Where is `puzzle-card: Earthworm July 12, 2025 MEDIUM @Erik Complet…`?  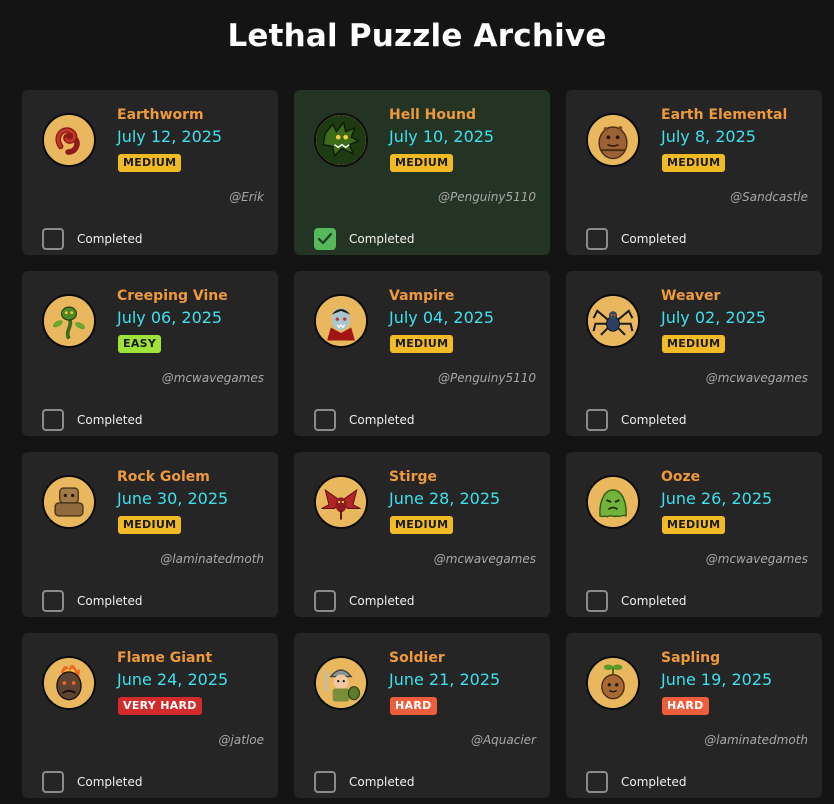 puzzle-card: Earthworm July 12, 2025 MEDIUM @Erik Complet… is located at coordinates (150, 172).